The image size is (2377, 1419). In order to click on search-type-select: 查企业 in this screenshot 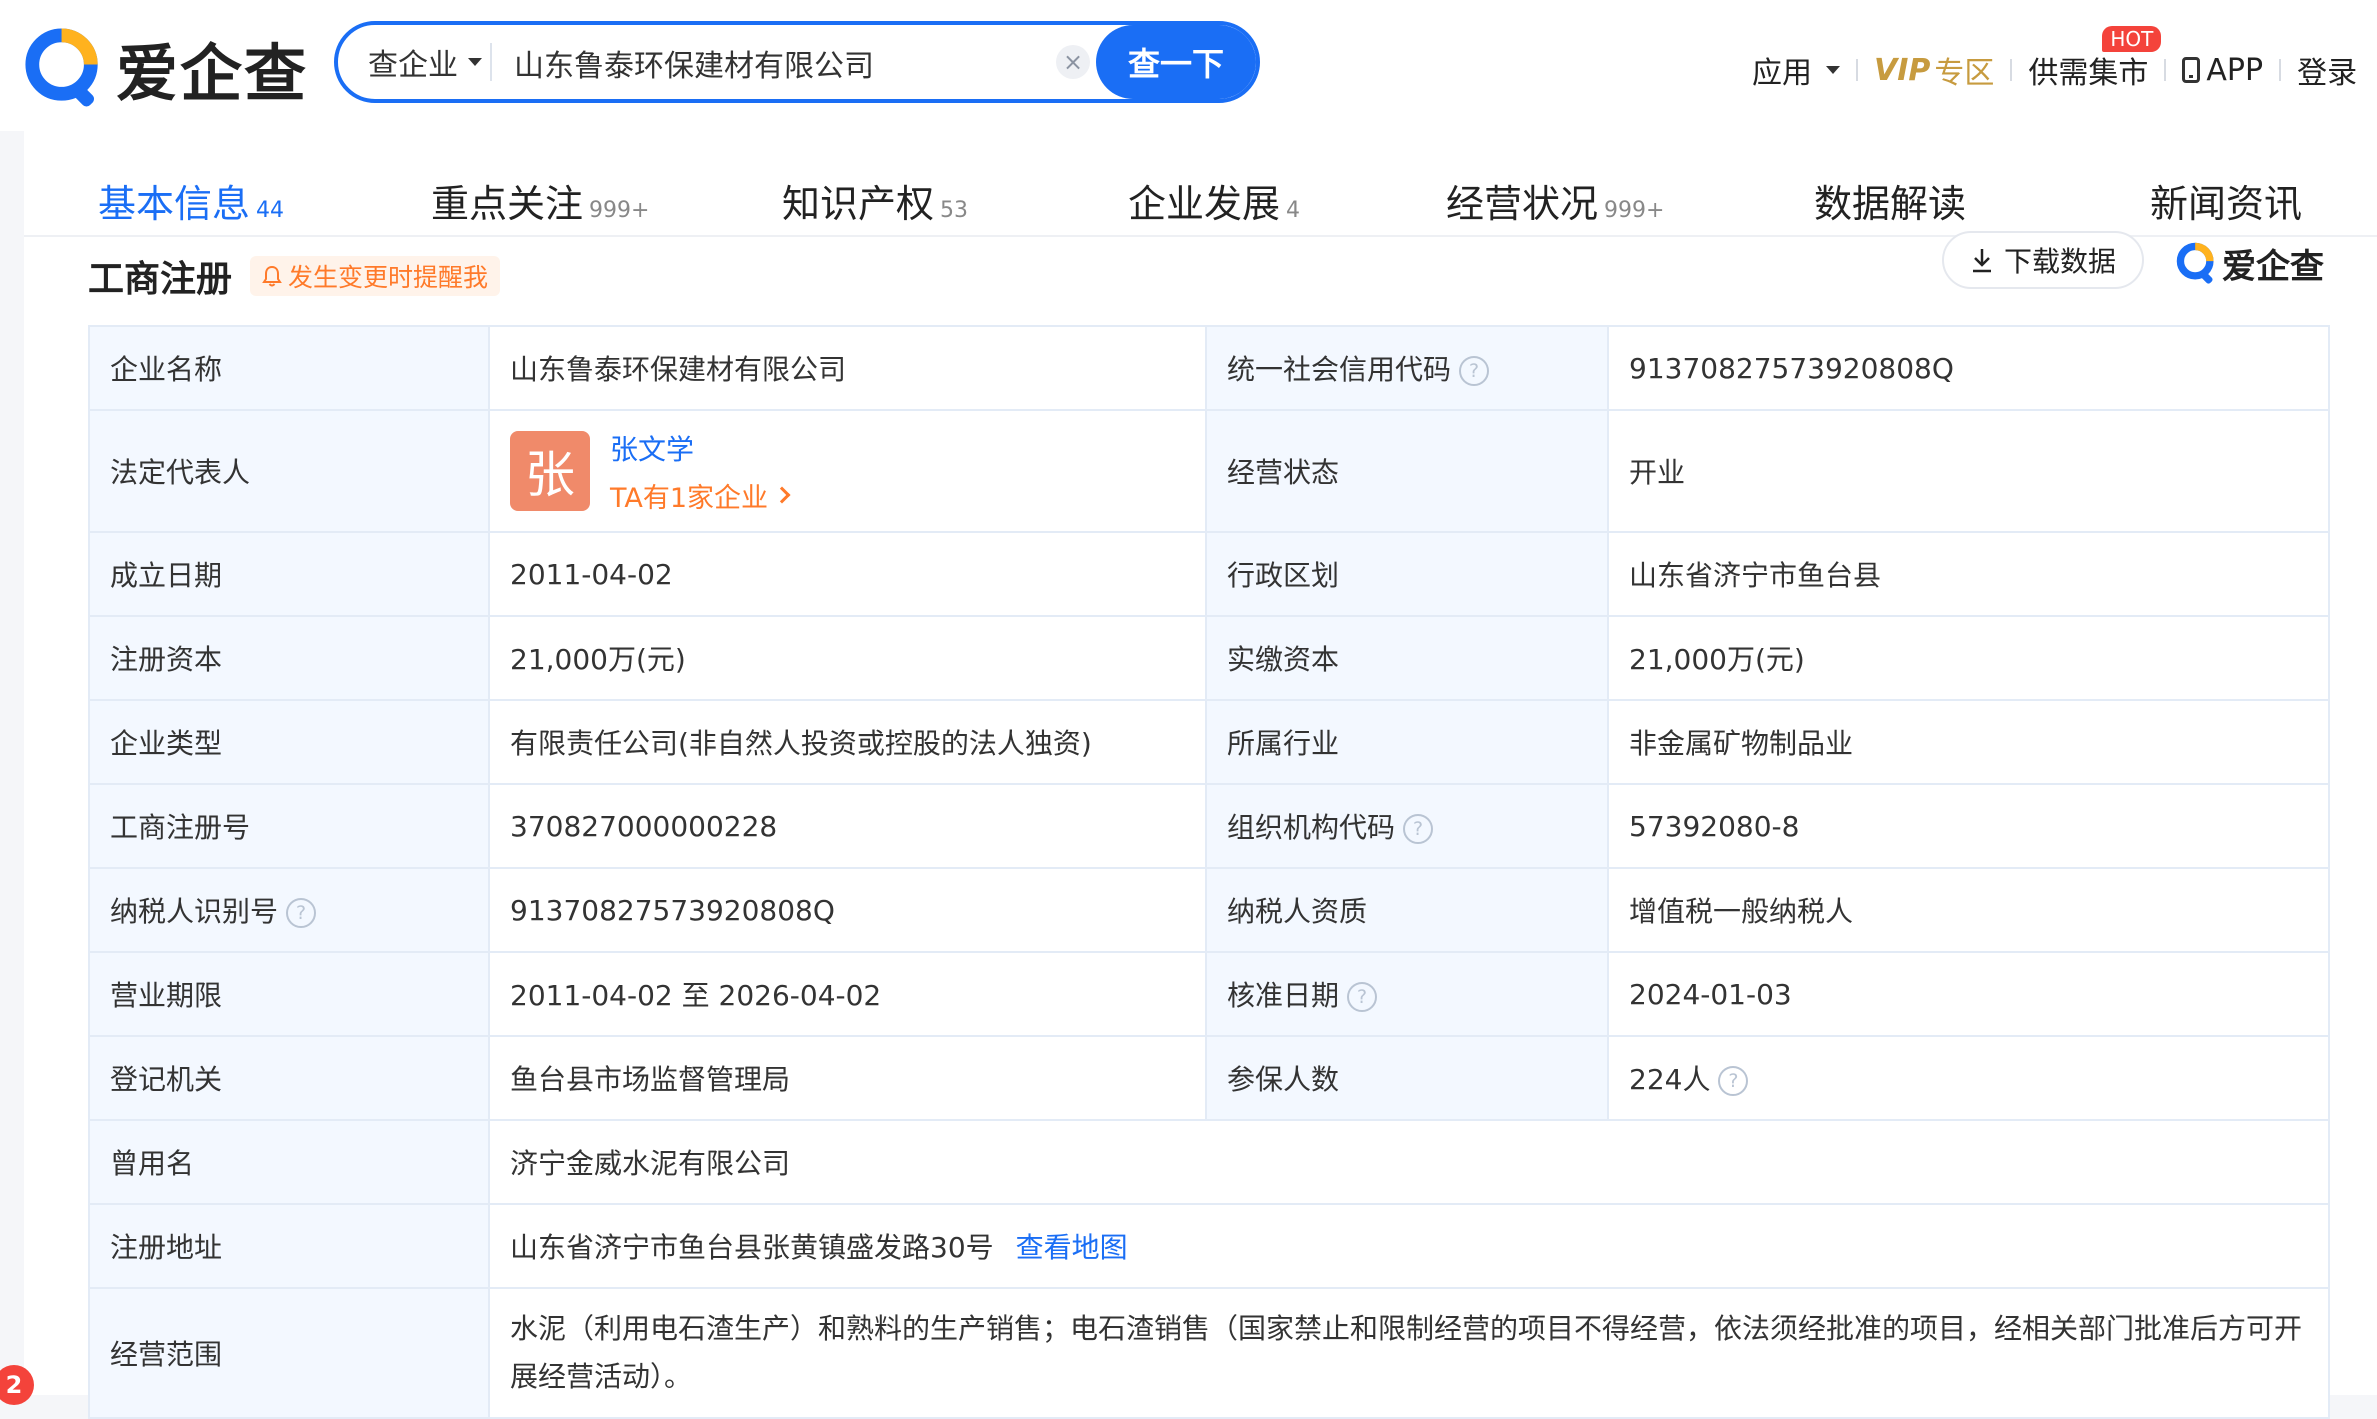, I will do `click(425, 62)`.